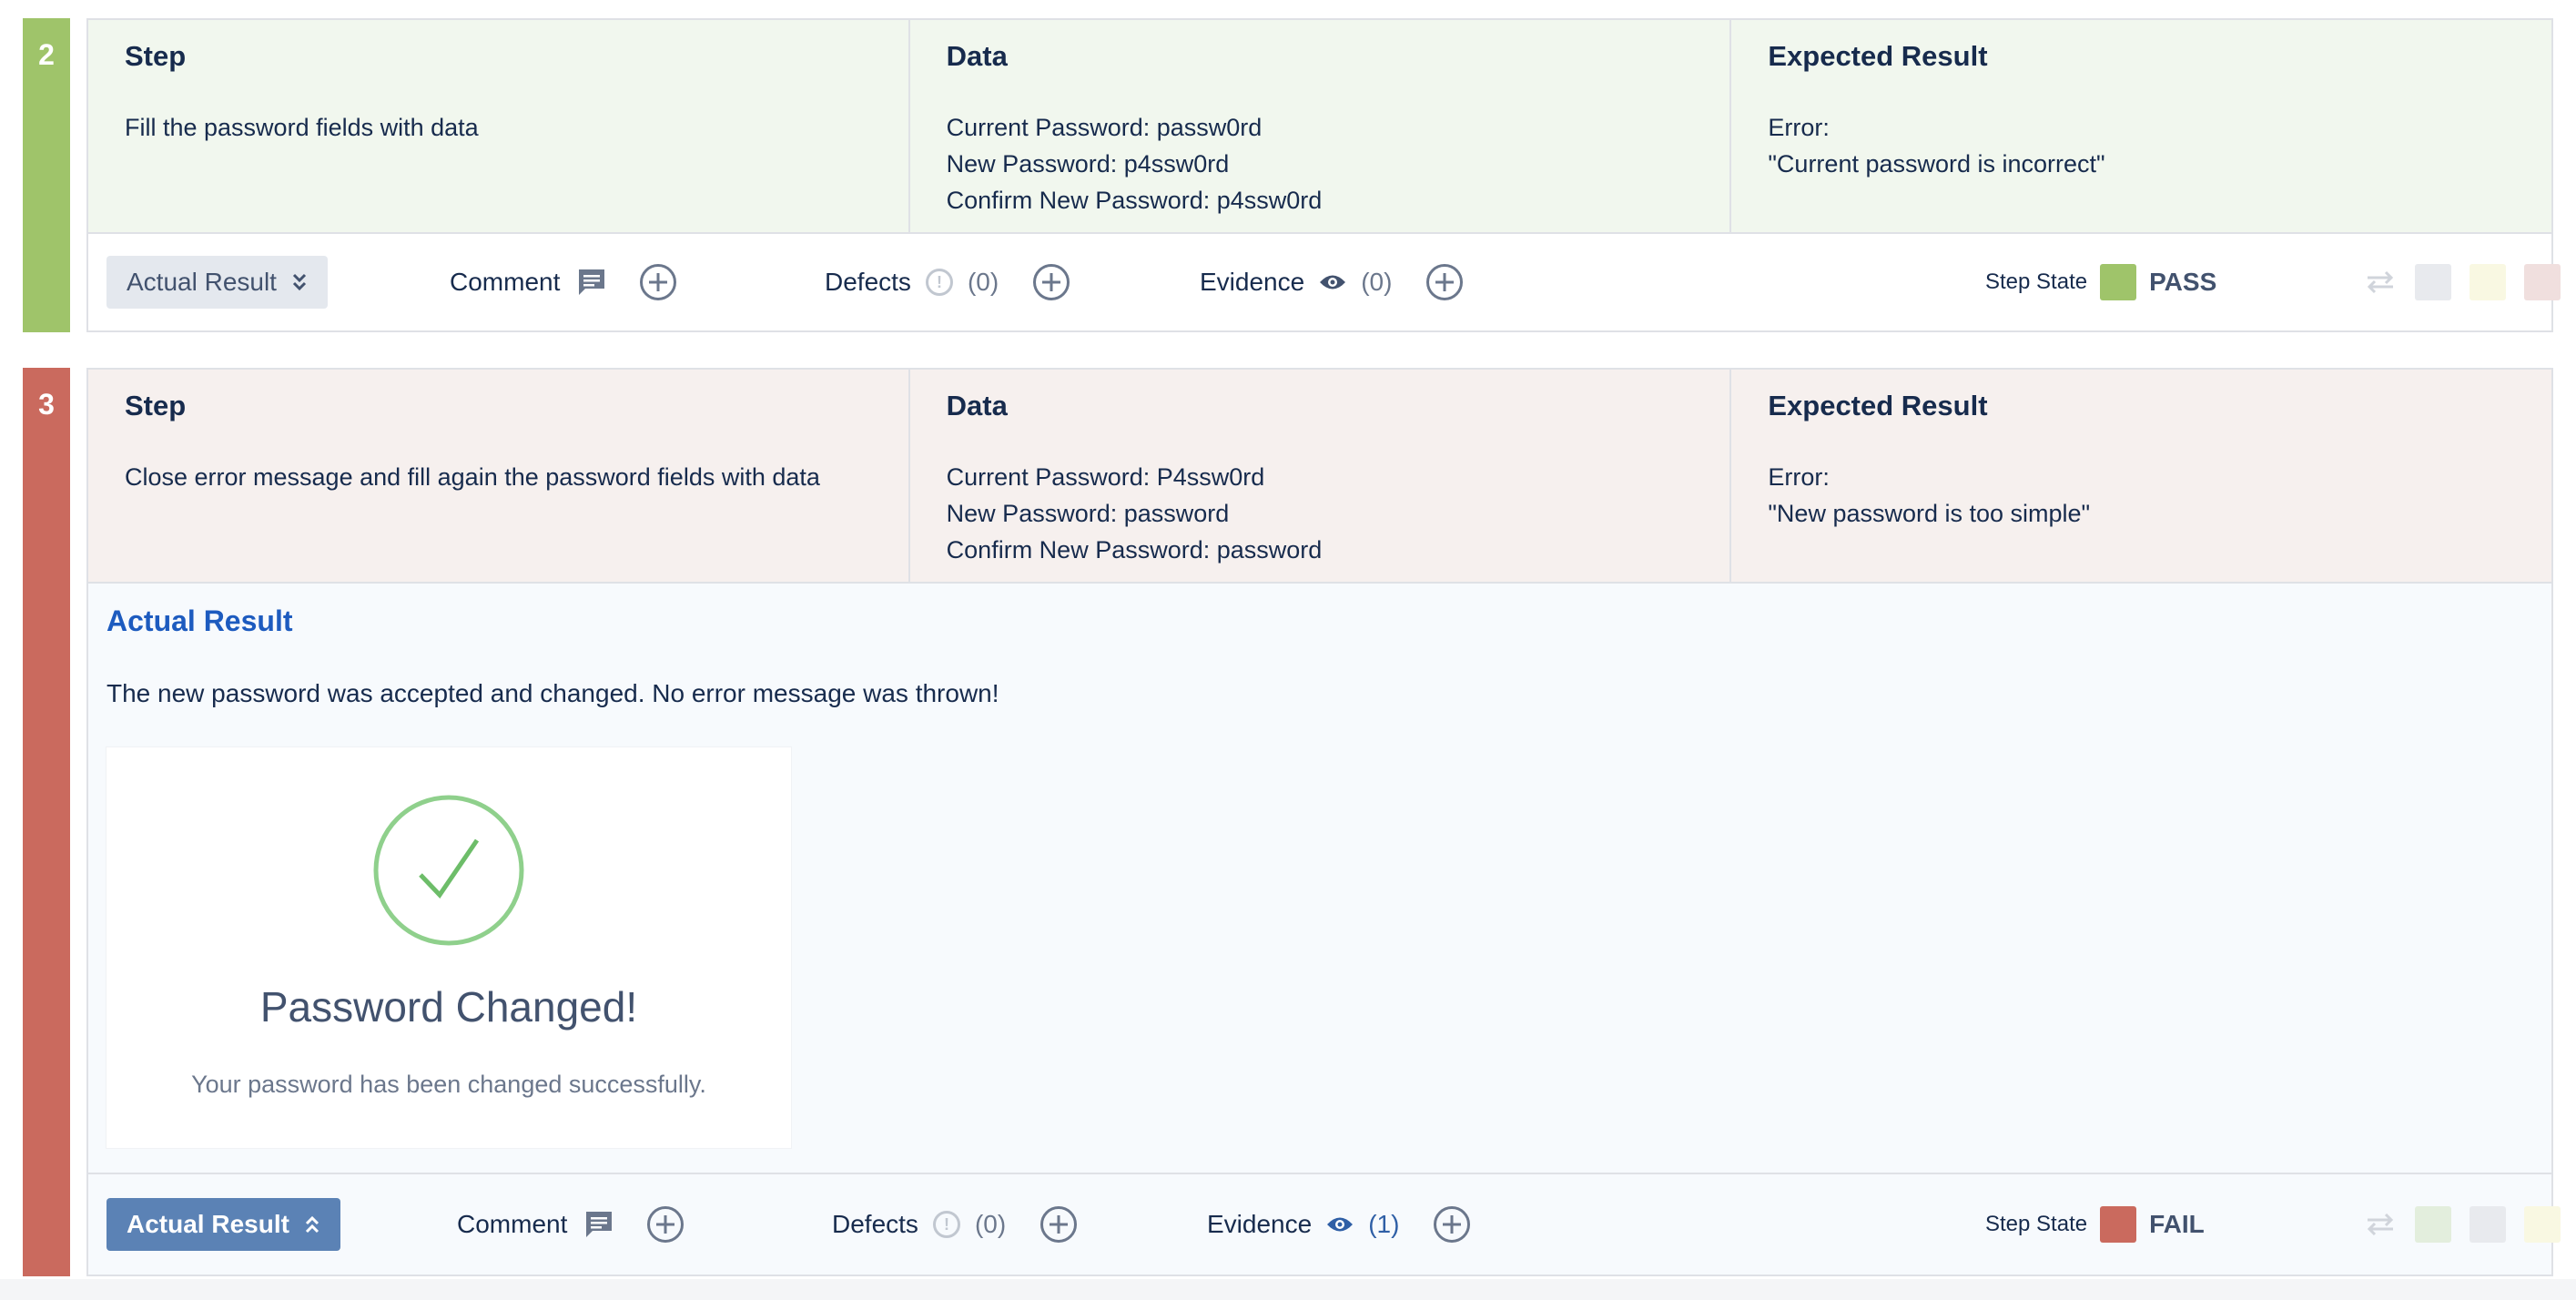 This screenshot has height=1300, width=2576. What do you see at coordinates (1104, 127) in the screenshot?
I see `data-line: Current Password: passw0rd` at bounding box center [1104, 127].